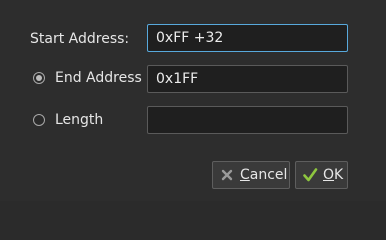  Describe the element at coordinates (79, 120) in the screenshot. I see `length-label: Length` at that location.